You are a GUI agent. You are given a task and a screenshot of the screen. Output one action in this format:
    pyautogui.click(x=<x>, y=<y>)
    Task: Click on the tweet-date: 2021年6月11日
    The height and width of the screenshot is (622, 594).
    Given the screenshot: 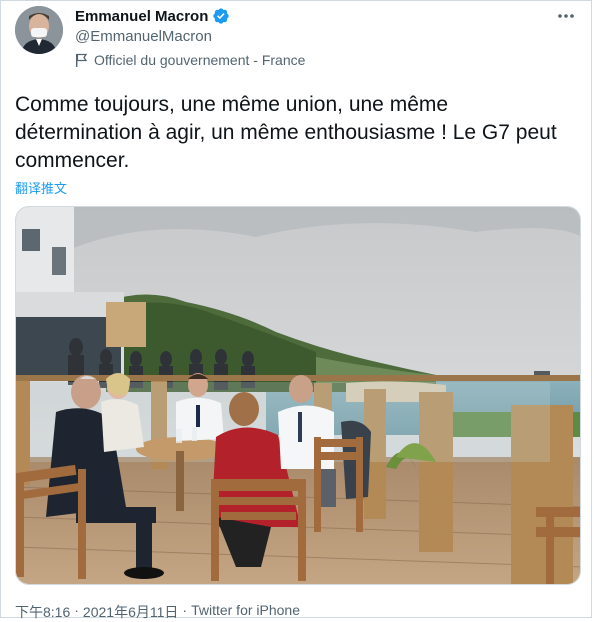 What is the action you would take?
    pyautogui.click(x=130, y=612)
    